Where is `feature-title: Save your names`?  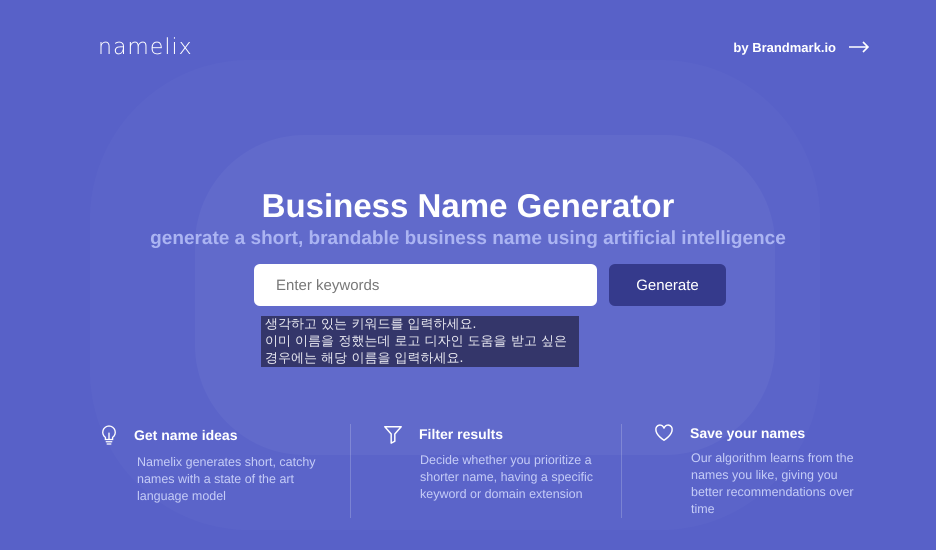
feature-title: Save your names is located at coordinates (748, 433).